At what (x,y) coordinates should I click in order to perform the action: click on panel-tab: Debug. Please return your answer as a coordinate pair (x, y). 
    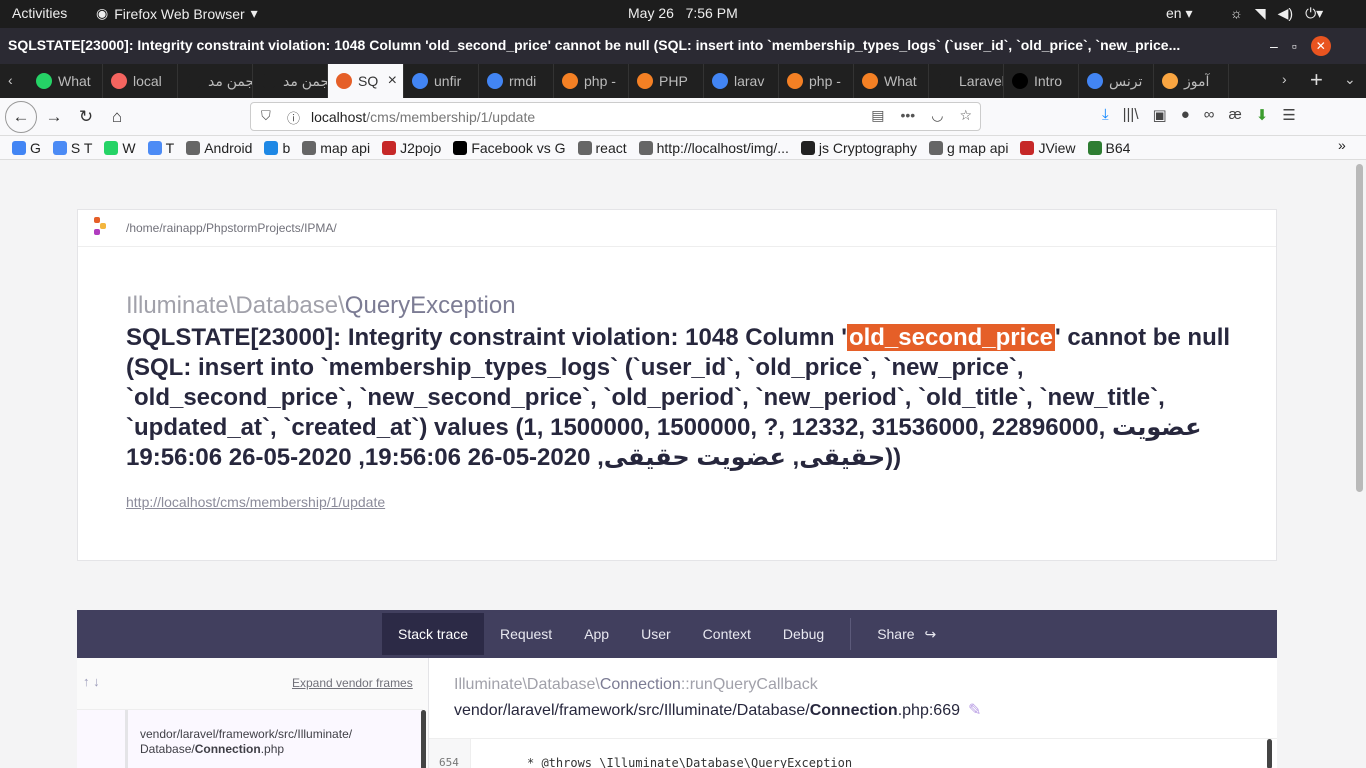
    Looking at the image, I should click on (803, 634).